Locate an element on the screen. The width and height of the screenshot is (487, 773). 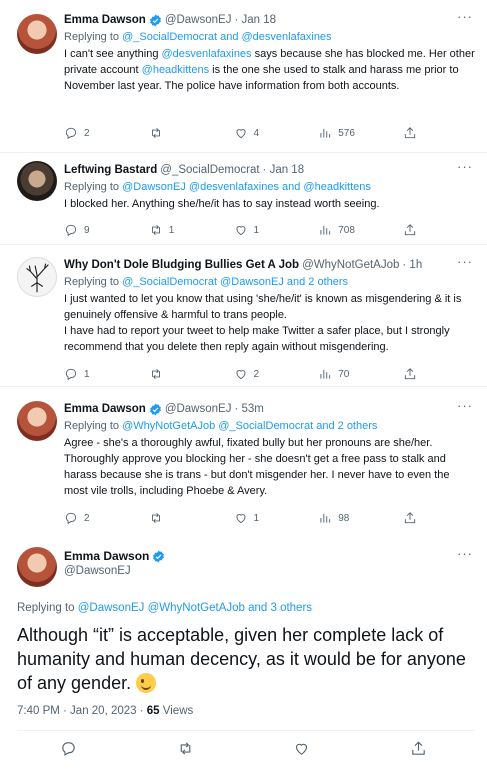
views-label: Views is located at coordinates (178, 711).